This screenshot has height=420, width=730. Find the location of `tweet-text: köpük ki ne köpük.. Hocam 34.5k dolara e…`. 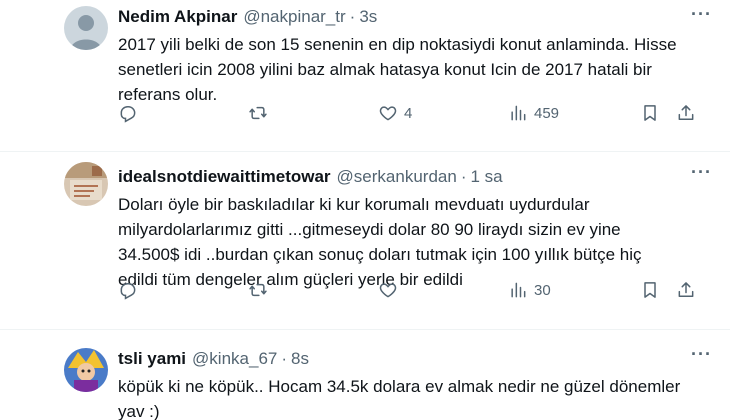

tweet-text: köpük ki ne köpük.. Hocam 34.5k dolara e… is located at coordinates (399, 398).